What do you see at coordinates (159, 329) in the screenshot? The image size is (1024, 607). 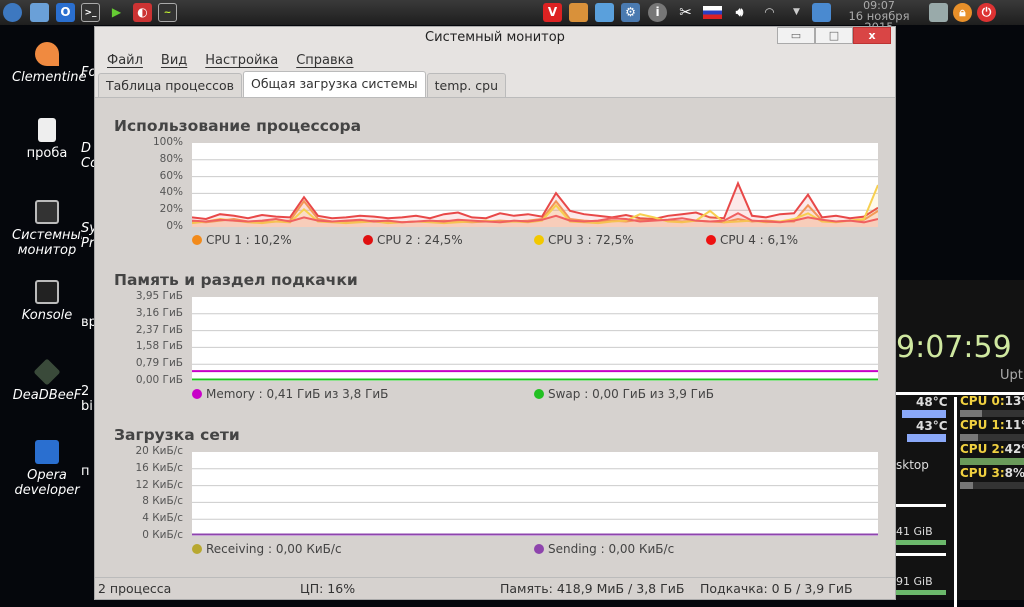 I see `y-tick-label: 2,37 ГиБ` at bounding box center [159, 329].